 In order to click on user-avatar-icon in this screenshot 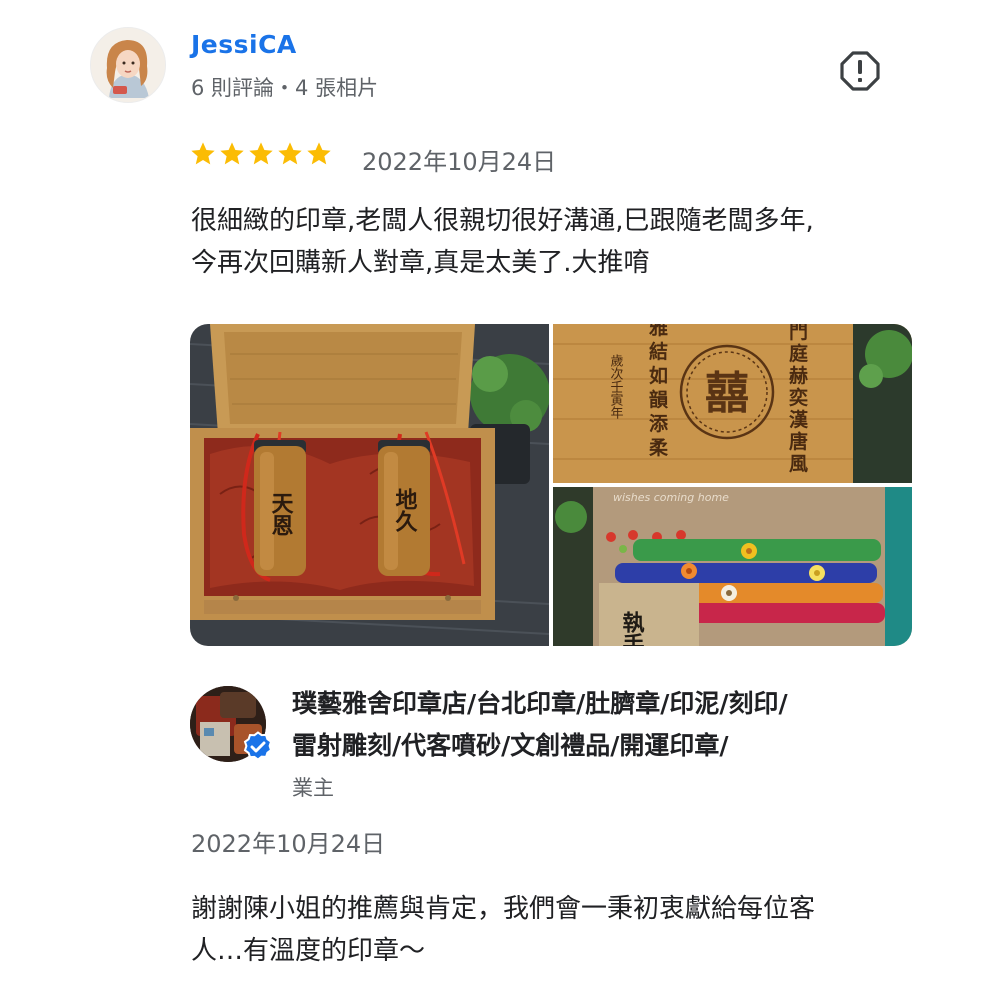, I will do `click(128, 65)`.